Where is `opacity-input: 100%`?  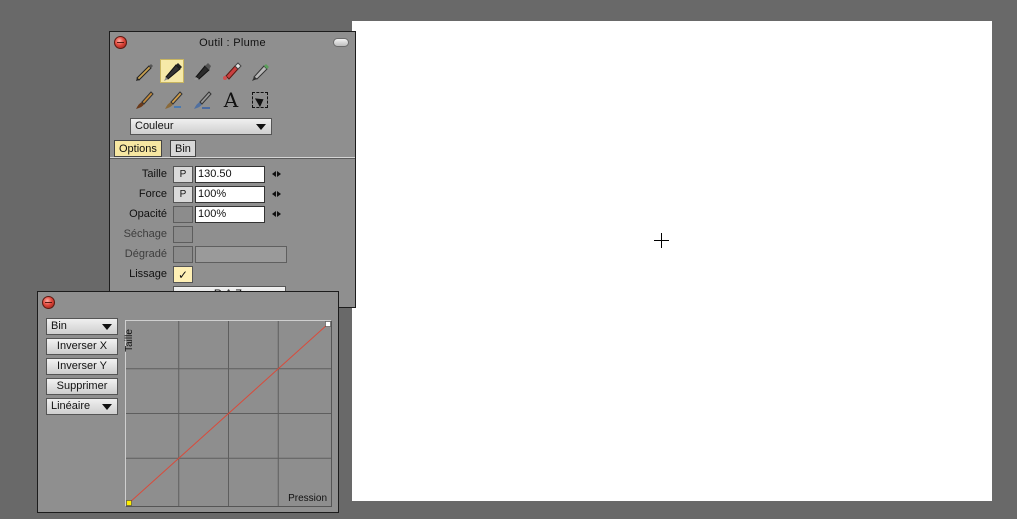 opacity-input: 100% is located at coordinates (230, 214).